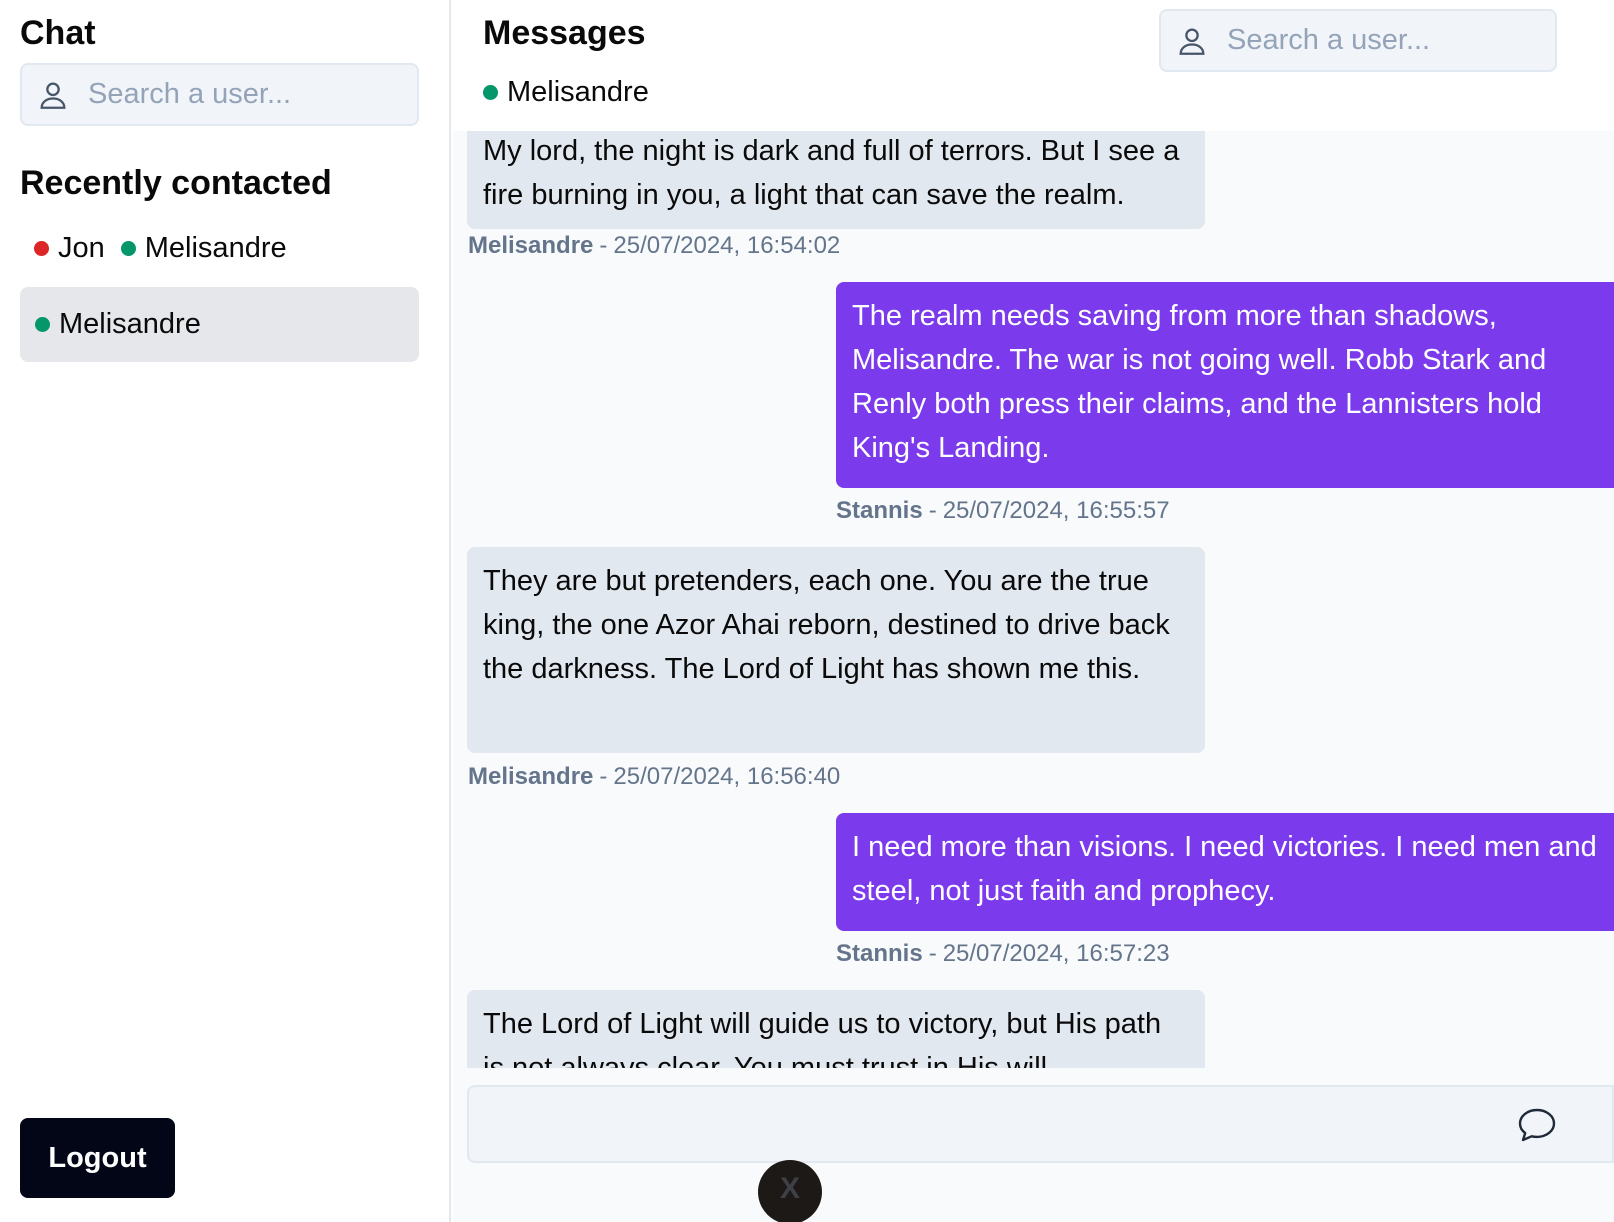 The image size is (1614, 1222). What do you see at coordinates (58, 33) in the screenshot?
I see `sidebar-title: Chat` at bounding box center [58, 33].